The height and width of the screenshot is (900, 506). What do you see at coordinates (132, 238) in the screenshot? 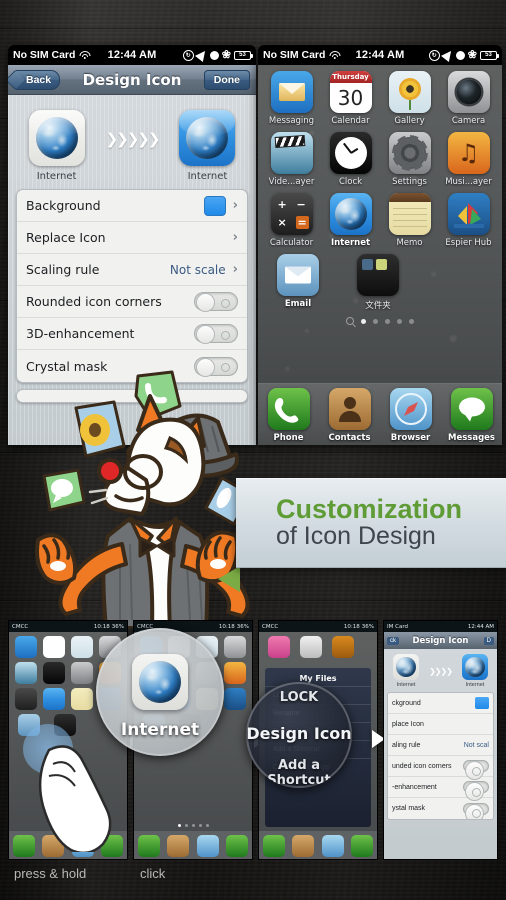
I see `row-replace-icon: Replace Icon ›` at bounding box center [132, 238].